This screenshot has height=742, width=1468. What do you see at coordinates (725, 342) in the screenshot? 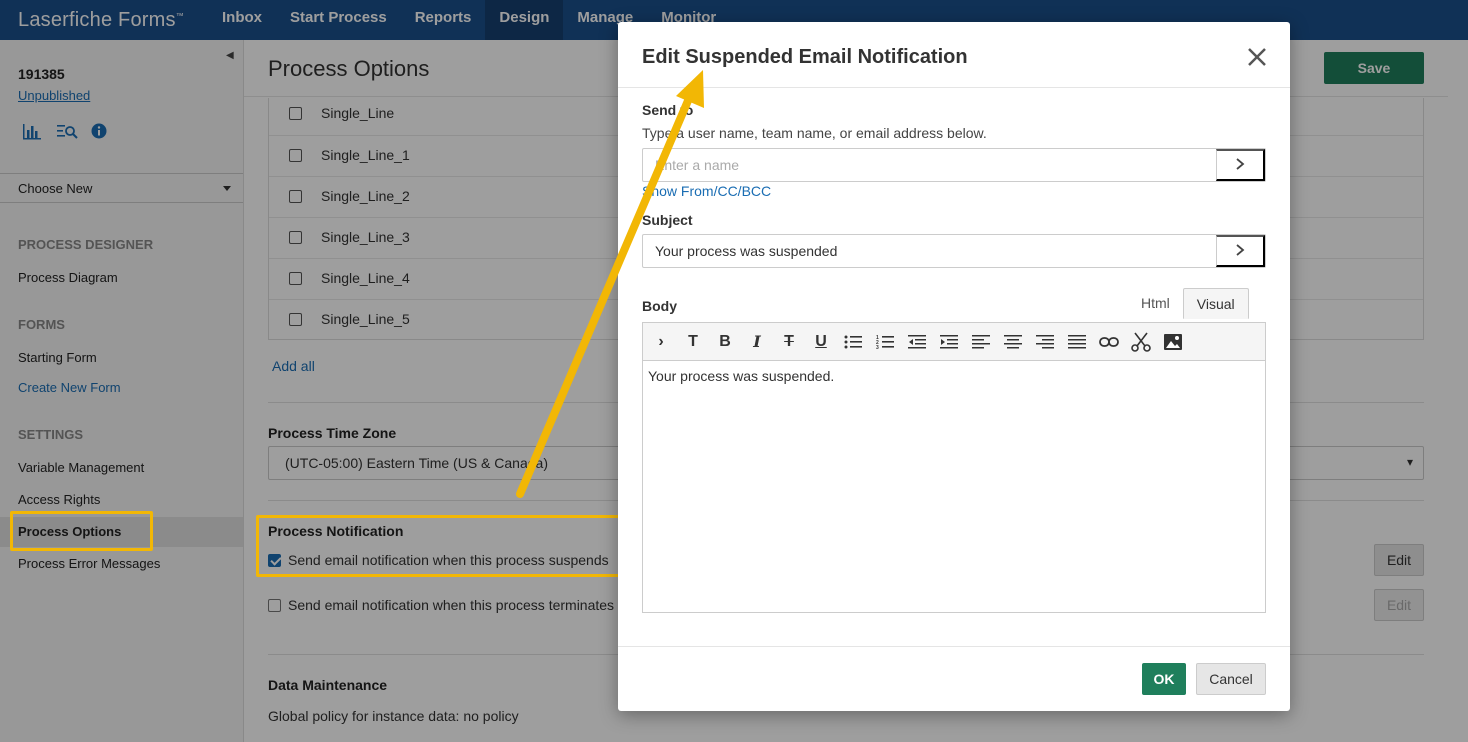
I see `bold-icon: B` at bounding box center [725, 342].